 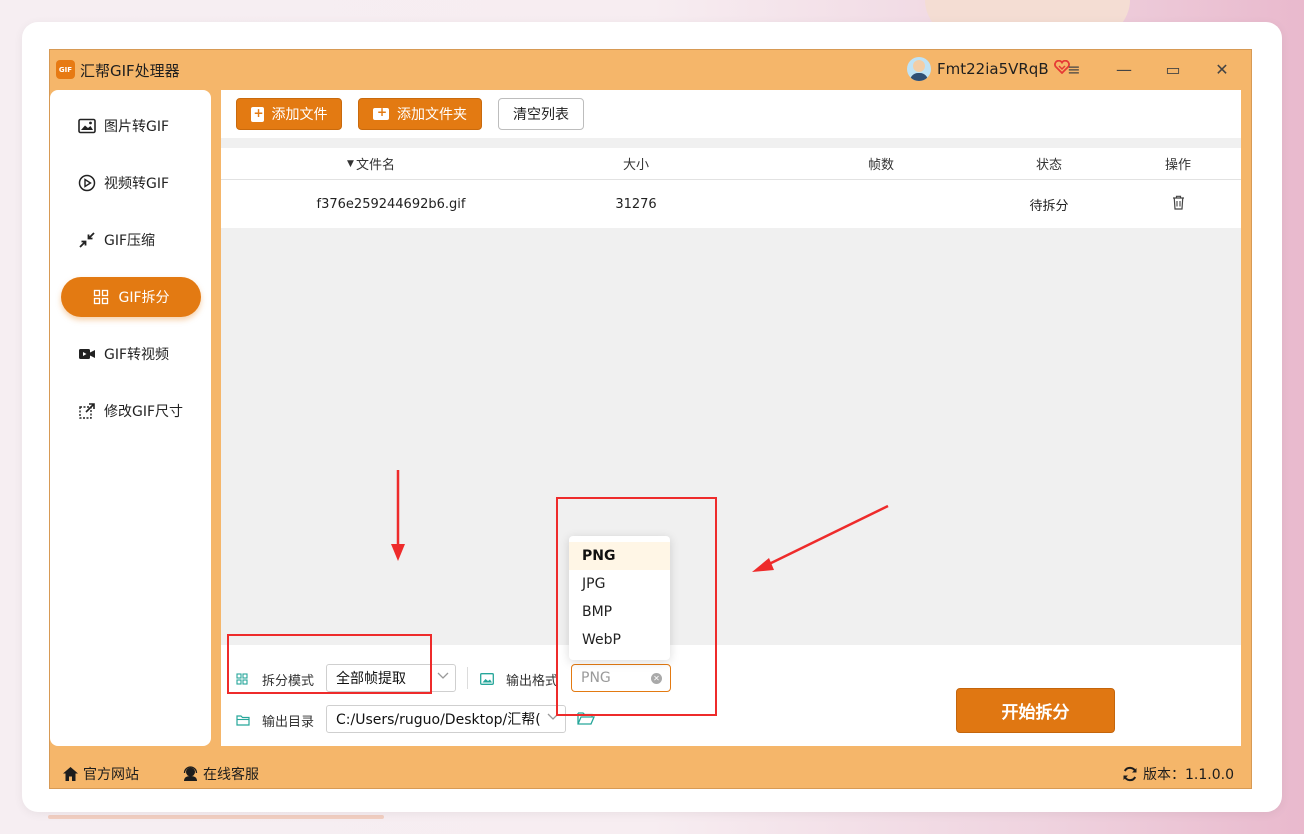 I want to click on output-dir-select: C:/Users/ruguo/Desktop/汇帮(, so click(x=446, y=719).